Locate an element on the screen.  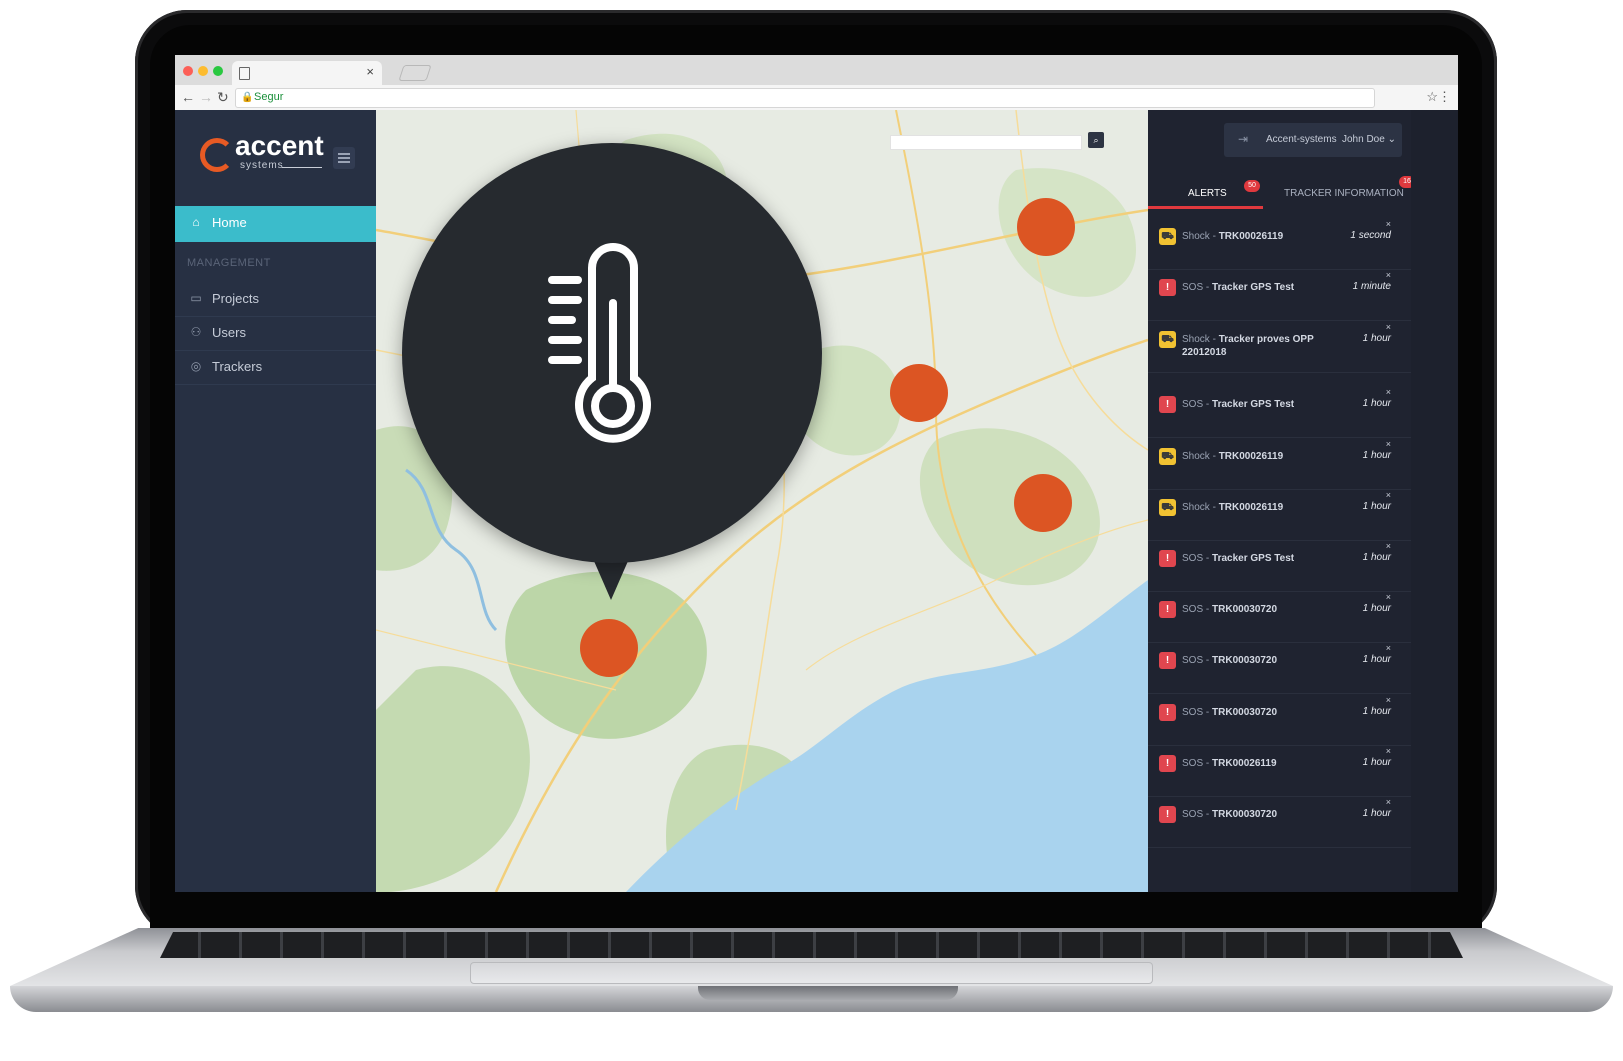
alert-item: ×! SOS - Tracker GPS Test 1 minute is located at coordinates (1279, 295).